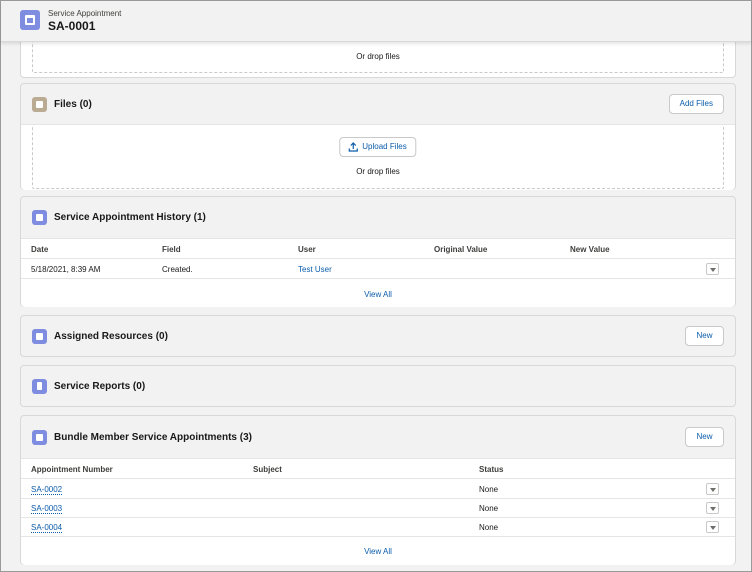 This screenshot has height=572, width=752. I want to click on column-header-new-value: New Value, so click(590, 249).